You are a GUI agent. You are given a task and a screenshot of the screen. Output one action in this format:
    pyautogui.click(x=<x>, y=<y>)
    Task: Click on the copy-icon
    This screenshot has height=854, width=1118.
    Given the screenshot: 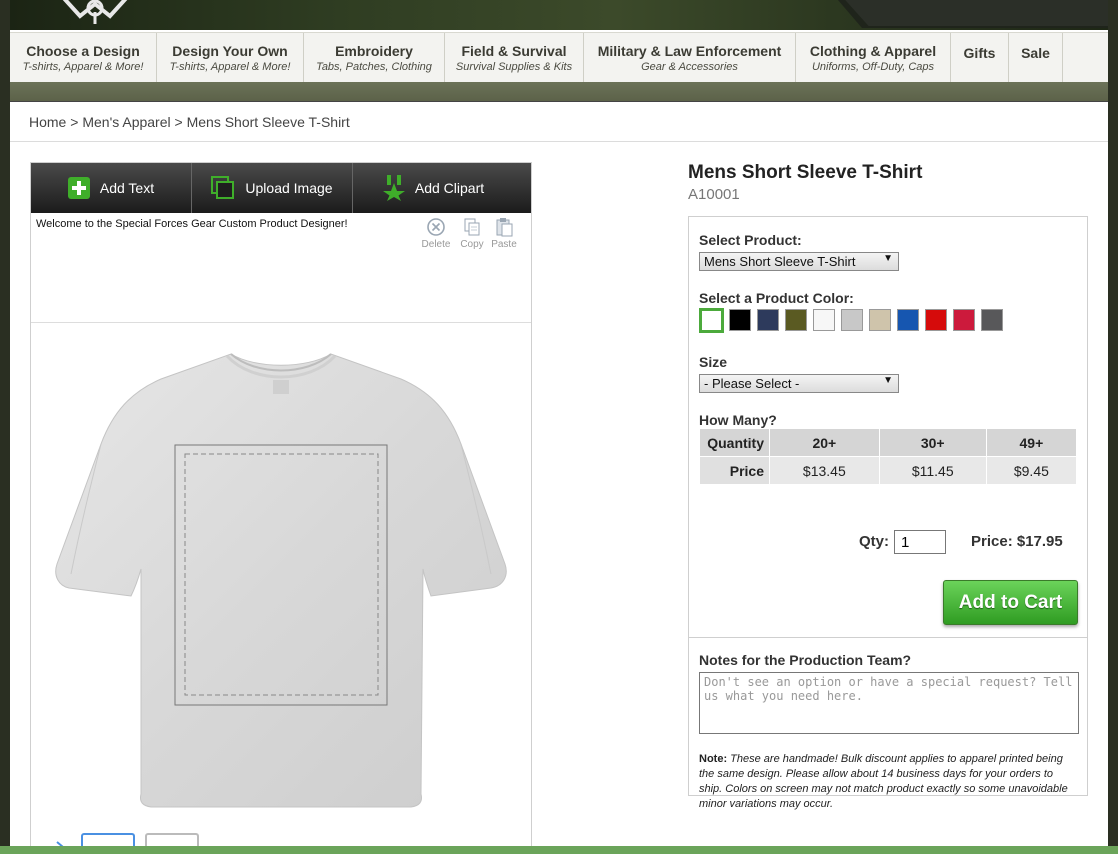 What is the action you would take?
    pyautogui.click(x=472, y=227)
    